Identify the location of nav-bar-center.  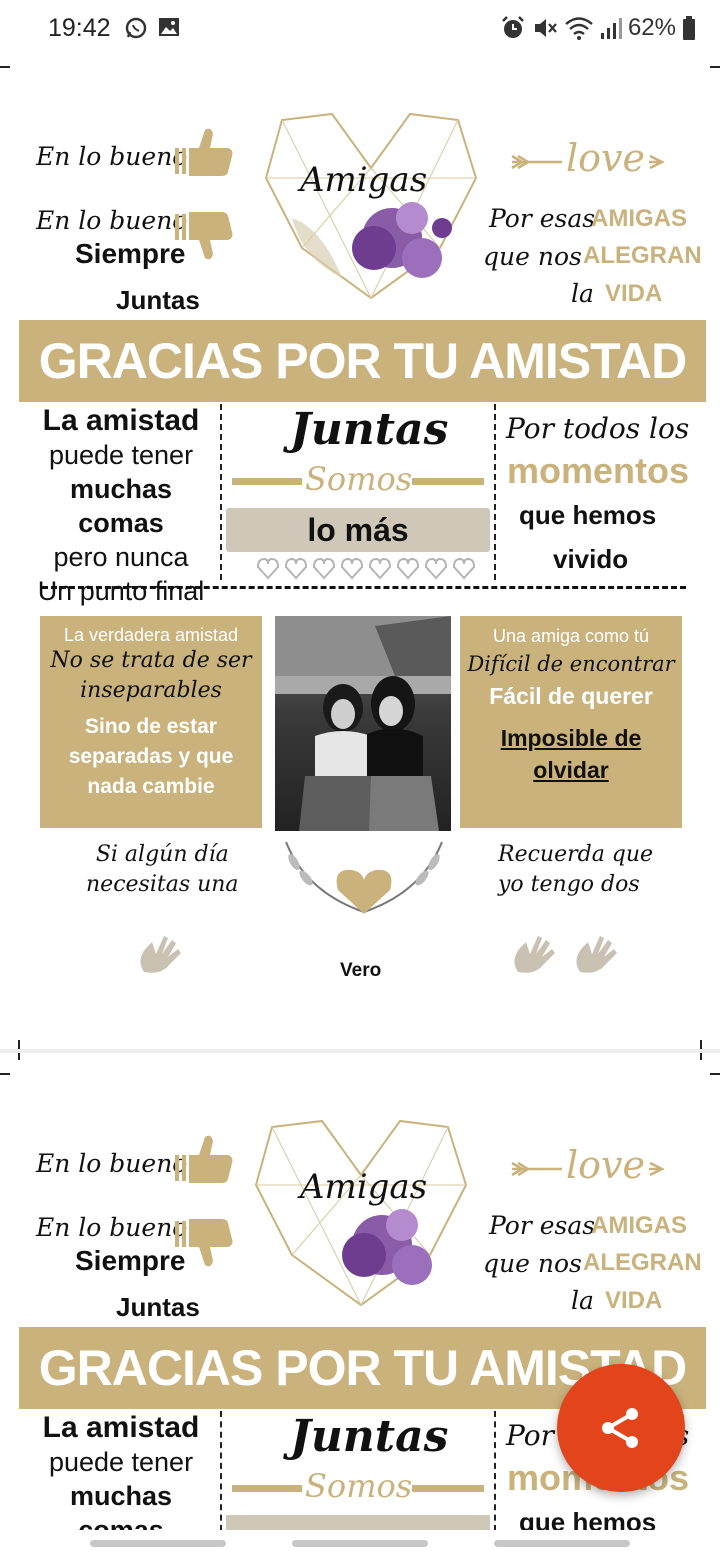
(360, 1543).